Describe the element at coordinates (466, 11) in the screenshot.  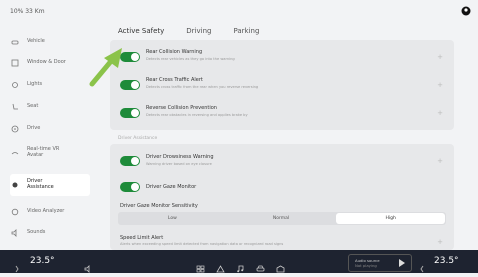
I see `user-icon` at that location.